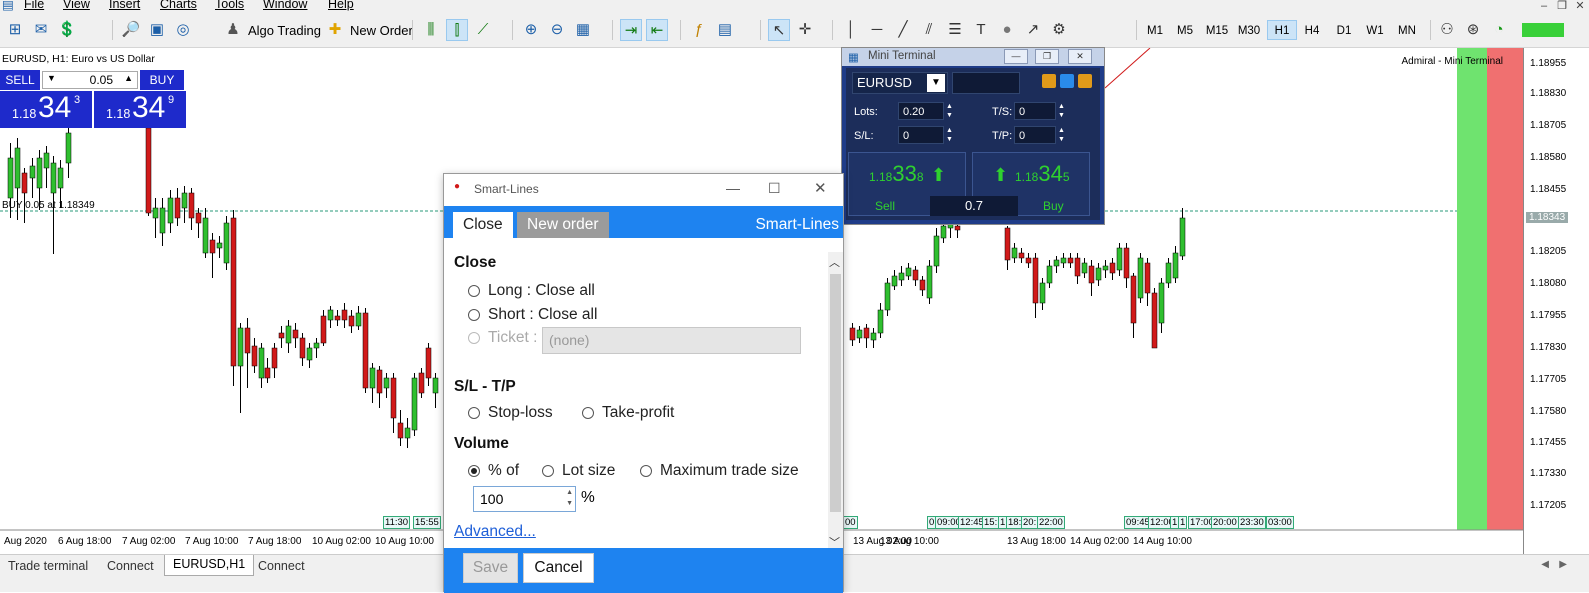 Image resolution: width=1589 pixels, height=593 pixels. Describe the element at coordinates (1282, 30) in the screenshot. I see `timeframe-h1: H1` at that location.